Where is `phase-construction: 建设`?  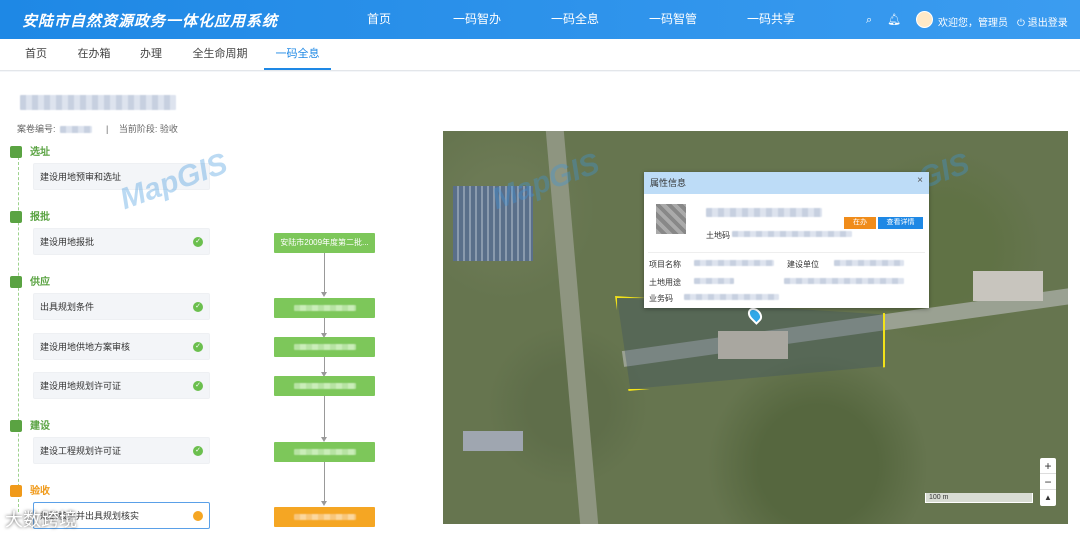
phase-construction: 建设 is located at coordinates (30, 425).